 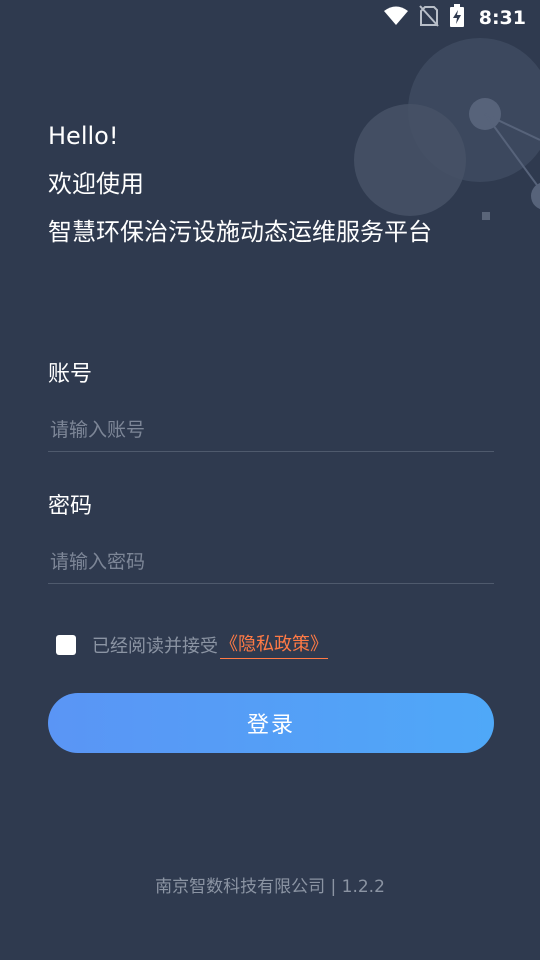 What do you see at coordinates (271, 430) in the screenshot?
I see `account-input` at bounding box center [271, 430].